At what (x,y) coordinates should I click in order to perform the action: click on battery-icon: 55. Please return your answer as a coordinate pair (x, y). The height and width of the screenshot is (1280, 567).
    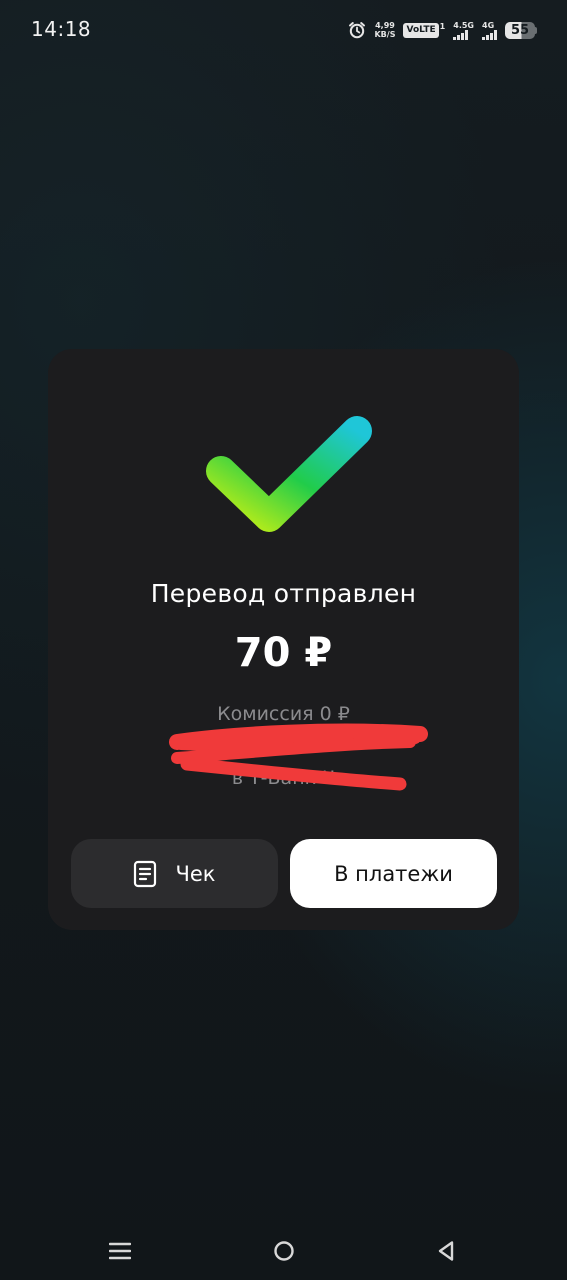
    Looking at the image, I should click on (521, 30).